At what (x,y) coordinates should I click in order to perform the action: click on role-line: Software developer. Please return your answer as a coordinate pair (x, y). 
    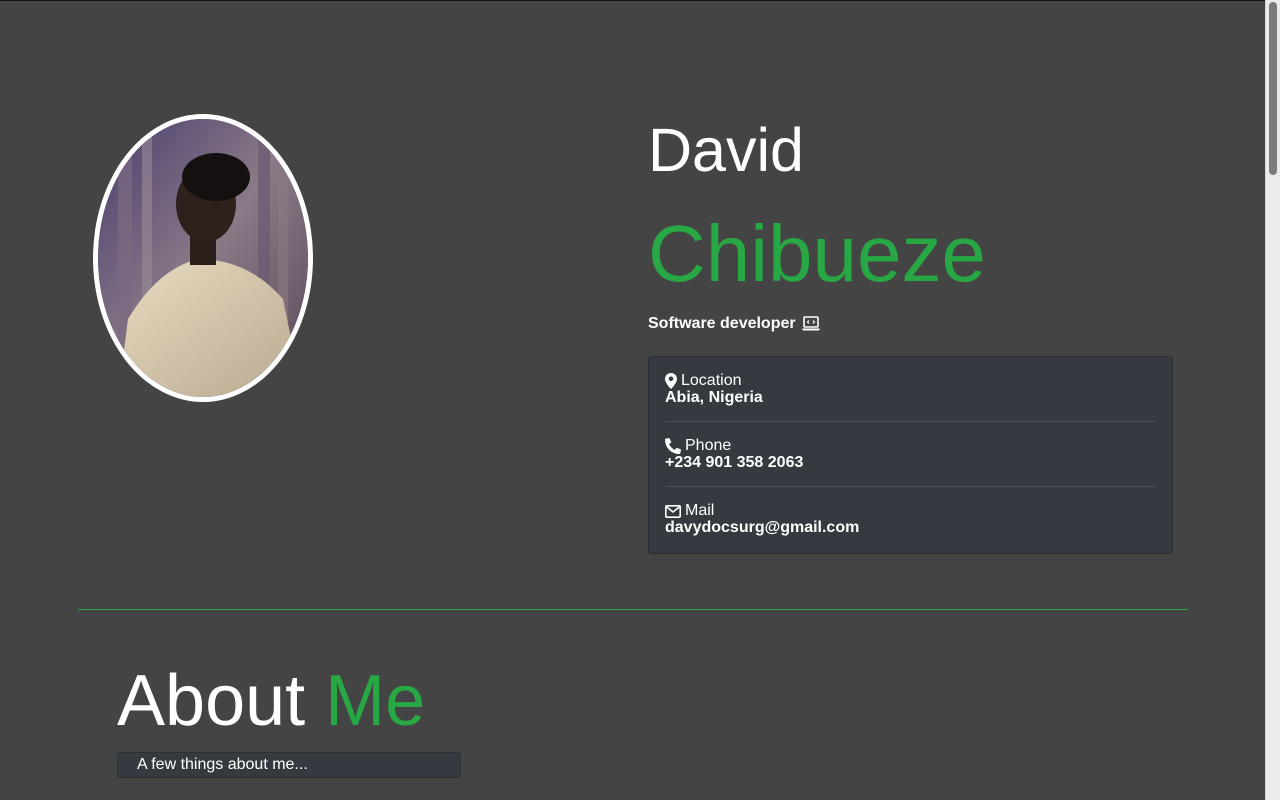
    Looking at the image, I should click on (734, 324).